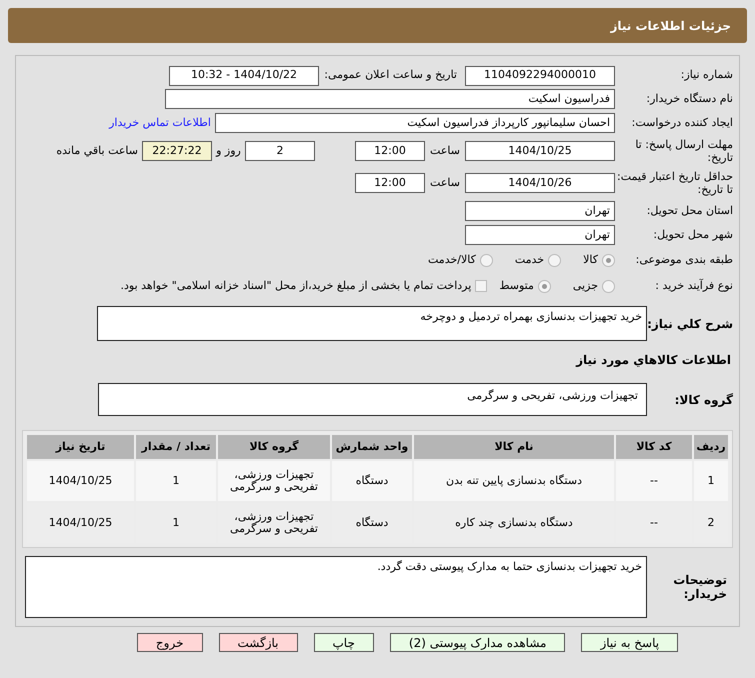 The width and height of the screenshot is (755, 678). I want to click on field-label: توضیحات خریدار:, so click(700, 587).